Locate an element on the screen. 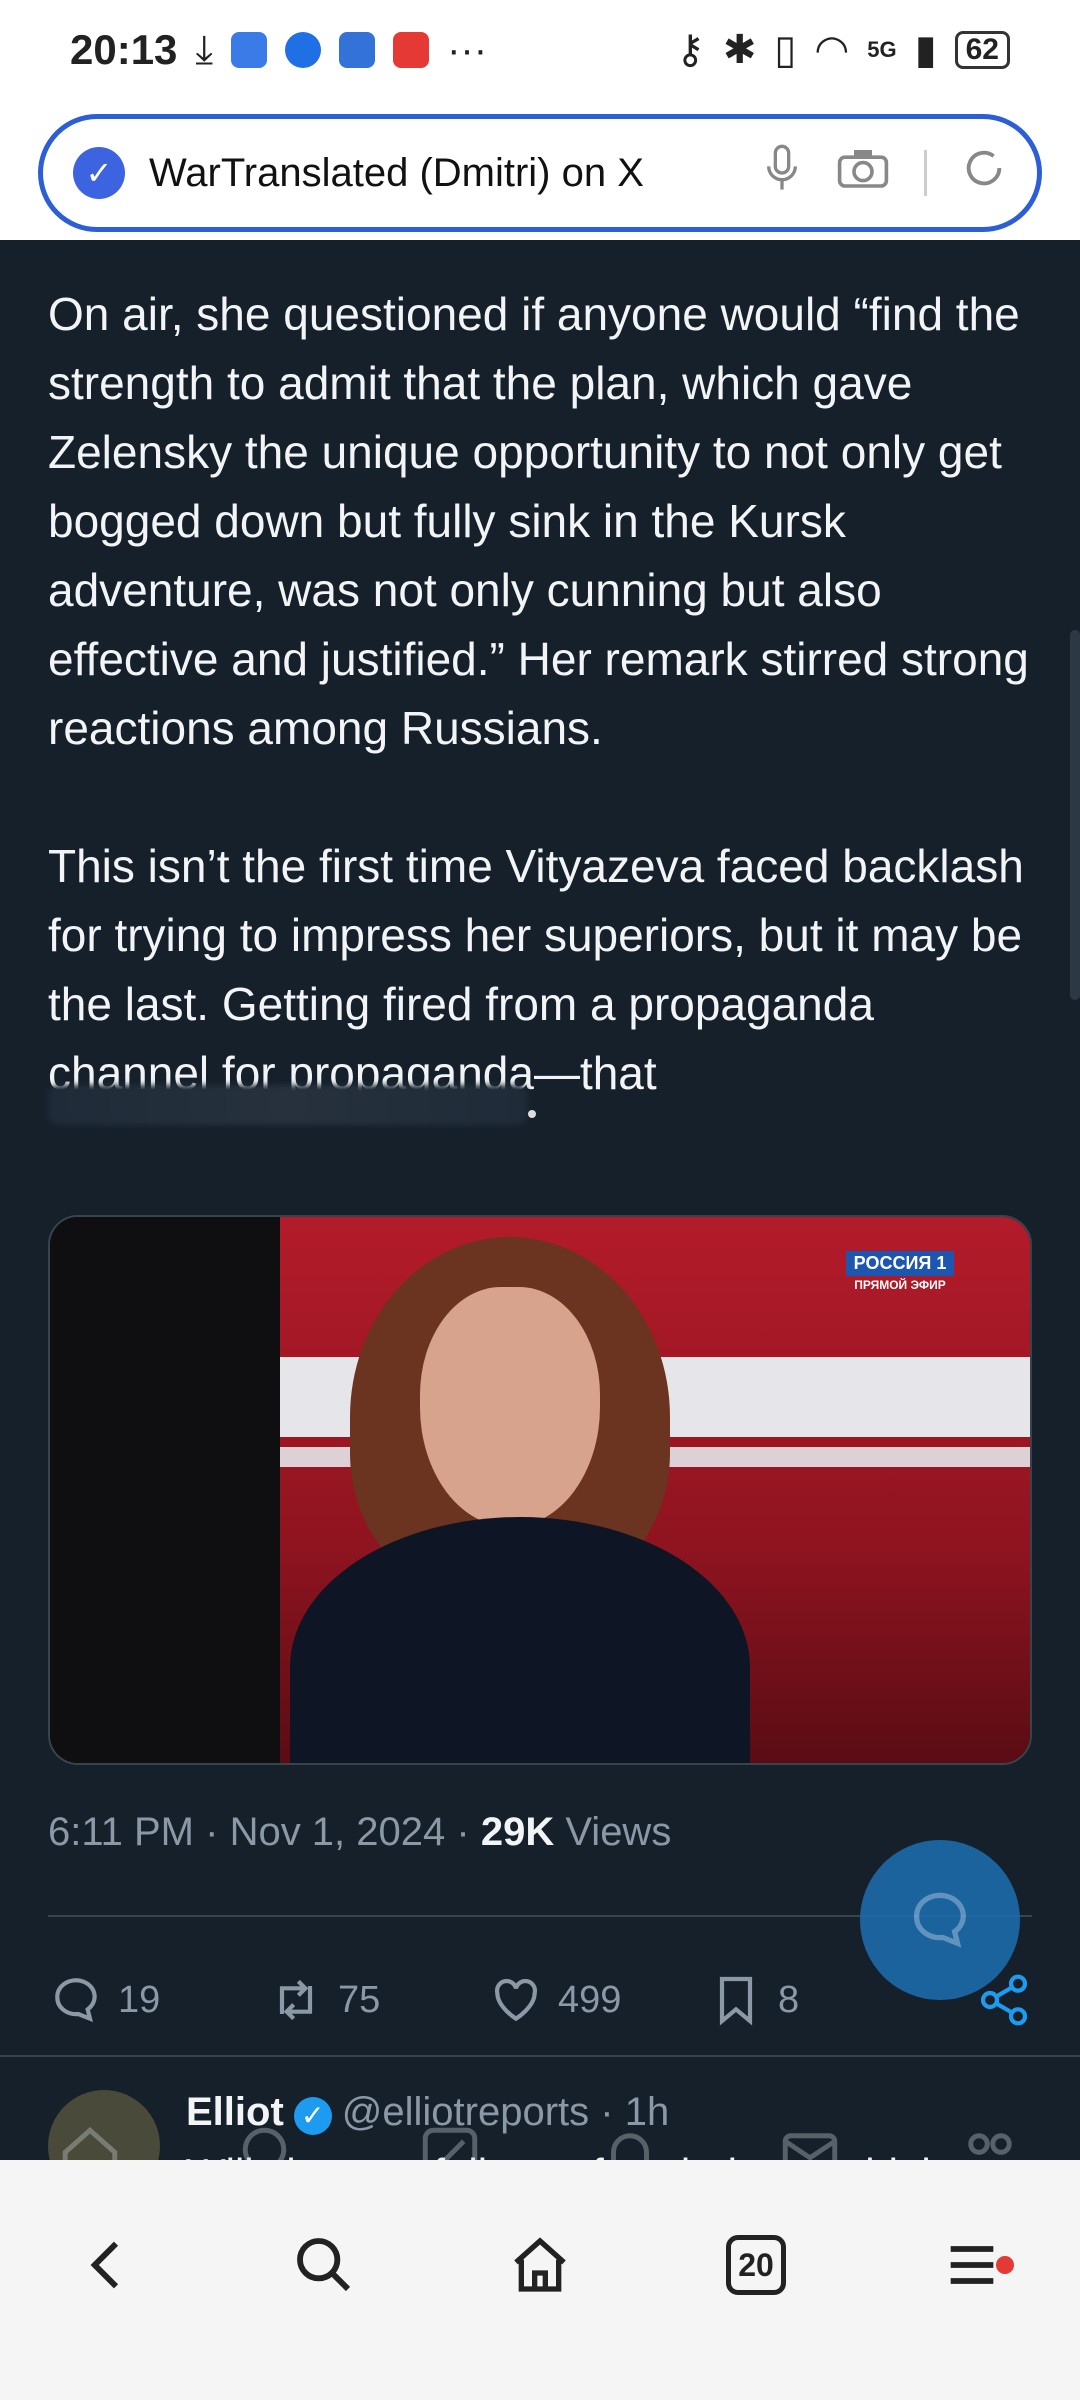  repost-icon is located at coordinates (296, 2000).